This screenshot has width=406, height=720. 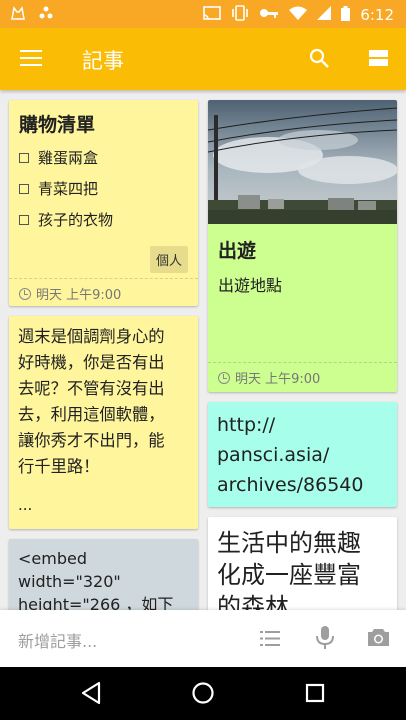 I want to click on cat-icon, so click(x=18, y=15).